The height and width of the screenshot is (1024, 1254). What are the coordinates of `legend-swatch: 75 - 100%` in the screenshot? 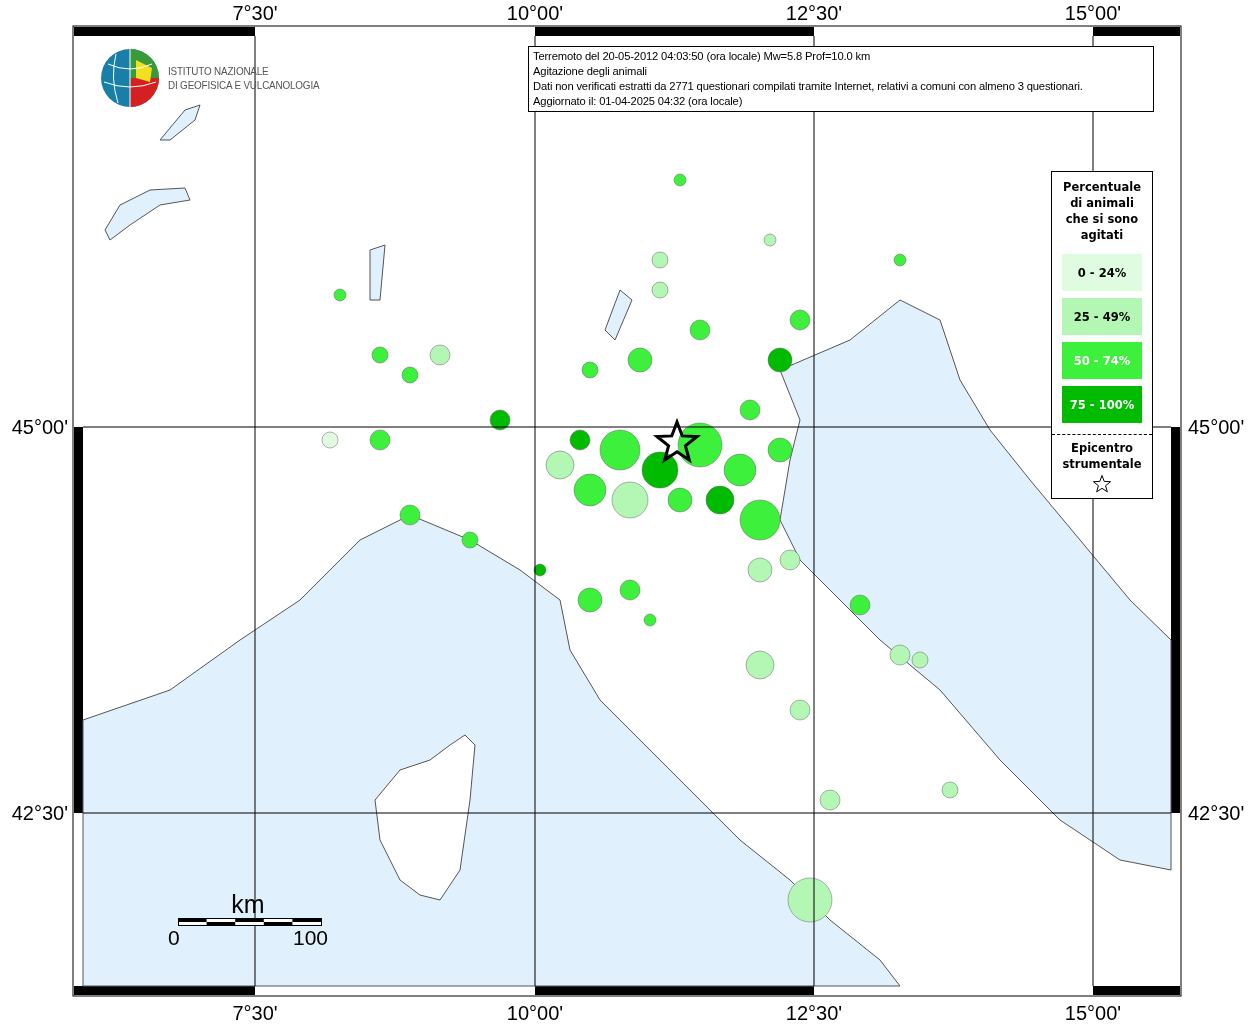 It's located at (1102, 404).